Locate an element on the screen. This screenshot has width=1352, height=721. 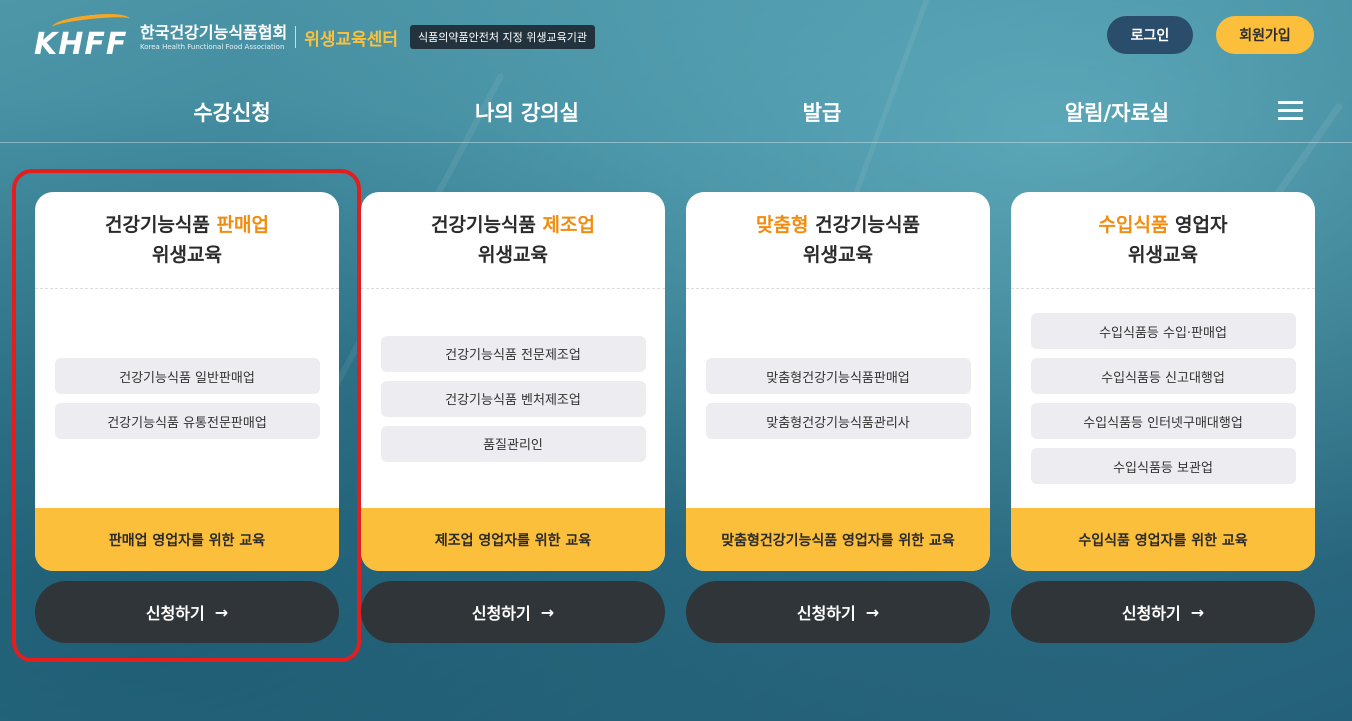
card-body: 건강기능식품 전문제조업 건강기능식품 벤처제조업 품질관리인 is located at coordinates (513, 398).